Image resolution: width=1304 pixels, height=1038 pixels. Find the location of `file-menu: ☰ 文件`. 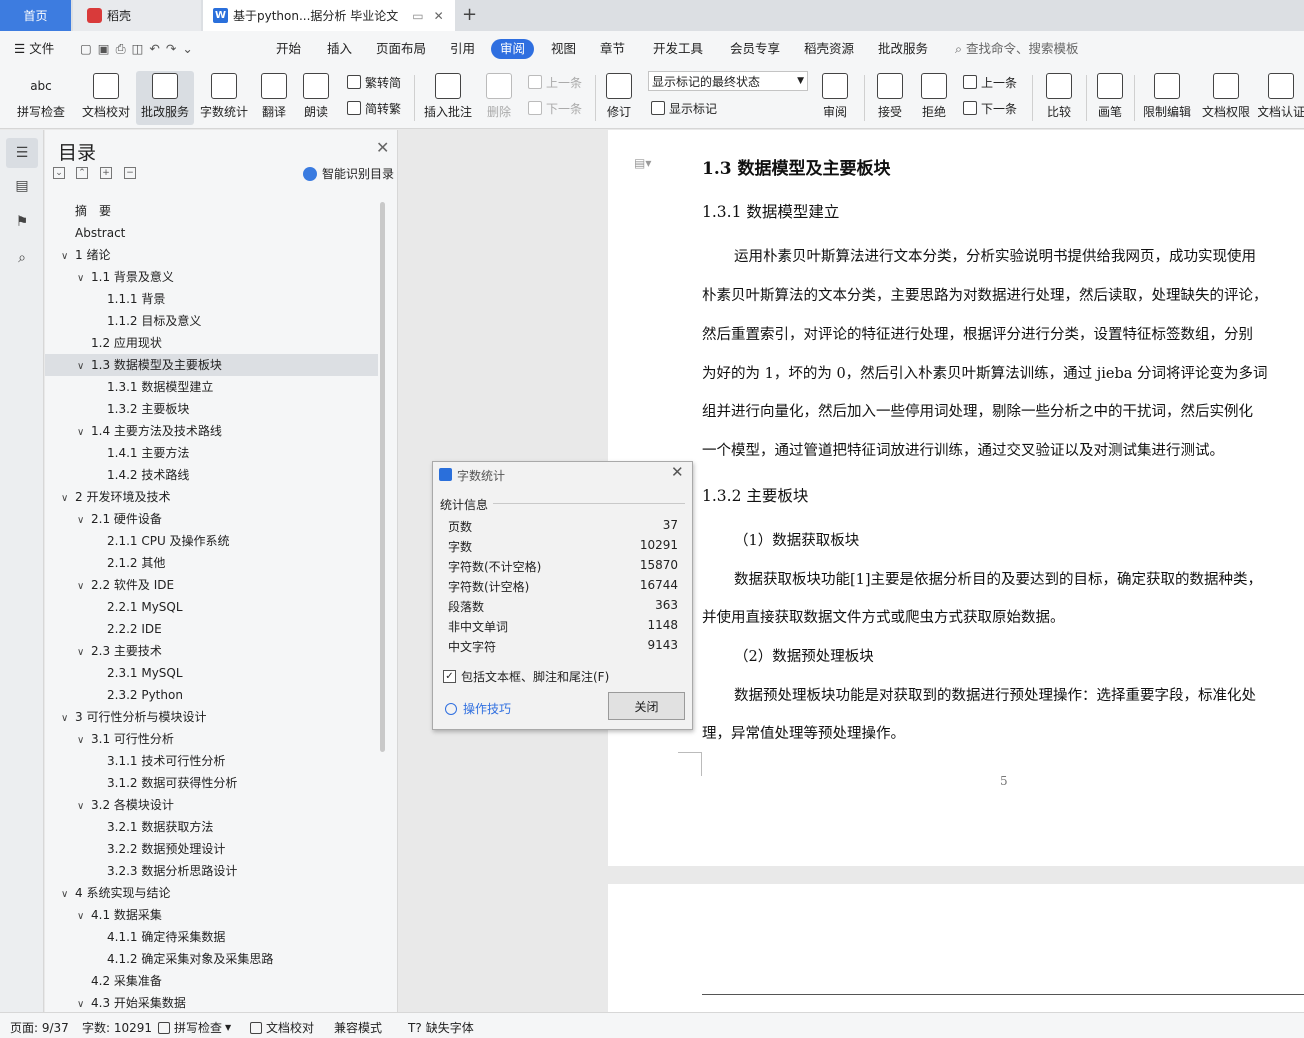

file-menu: ☰ 文件 is located at coordinates (34, 49).